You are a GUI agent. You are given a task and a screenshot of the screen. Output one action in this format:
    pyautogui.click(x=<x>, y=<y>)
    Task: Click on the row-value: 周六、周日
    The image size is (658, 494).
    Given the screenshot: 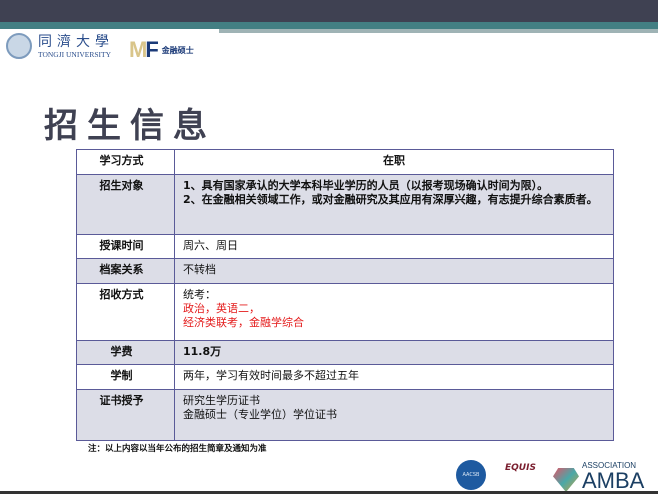 What is the action you would take?
    pyautogui.click(x=394, y=246)
    